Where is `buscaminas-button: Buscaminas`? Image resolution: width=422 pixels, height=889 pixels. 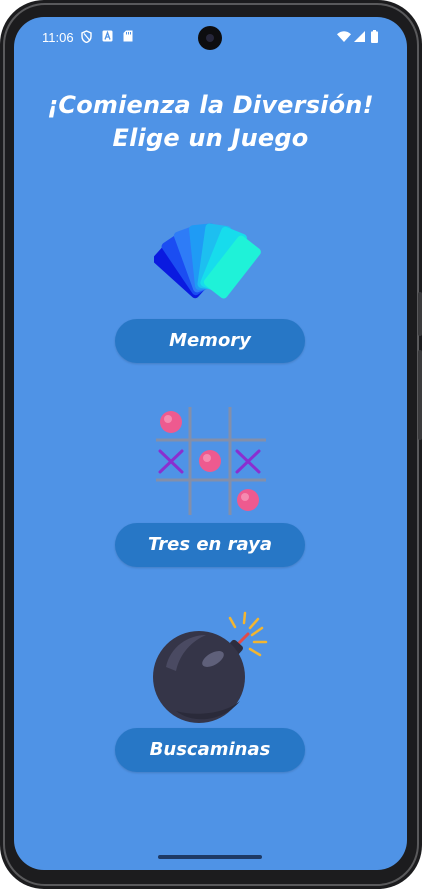 buscaminas-button: Buscaminas is located at coordinates (210, 750).